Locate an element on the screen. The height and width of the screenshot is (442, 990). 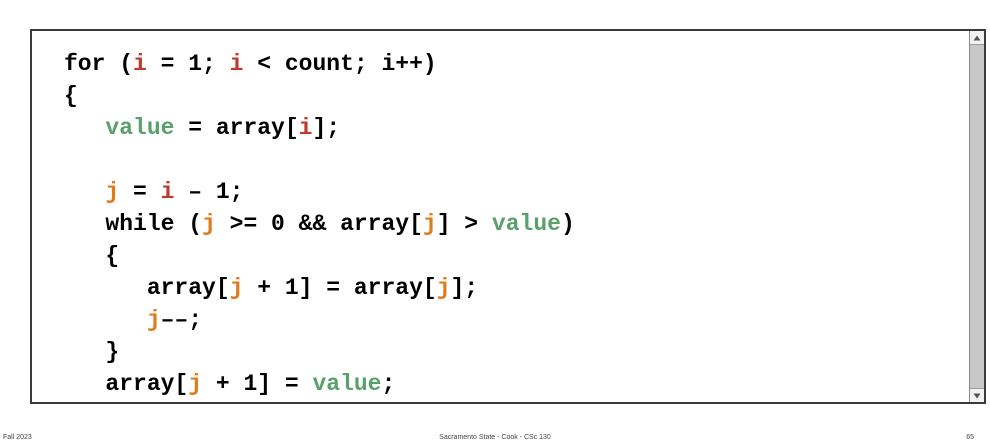
code-line: for (i = 1; i < count; i++) is located at coordinates (319, 64).